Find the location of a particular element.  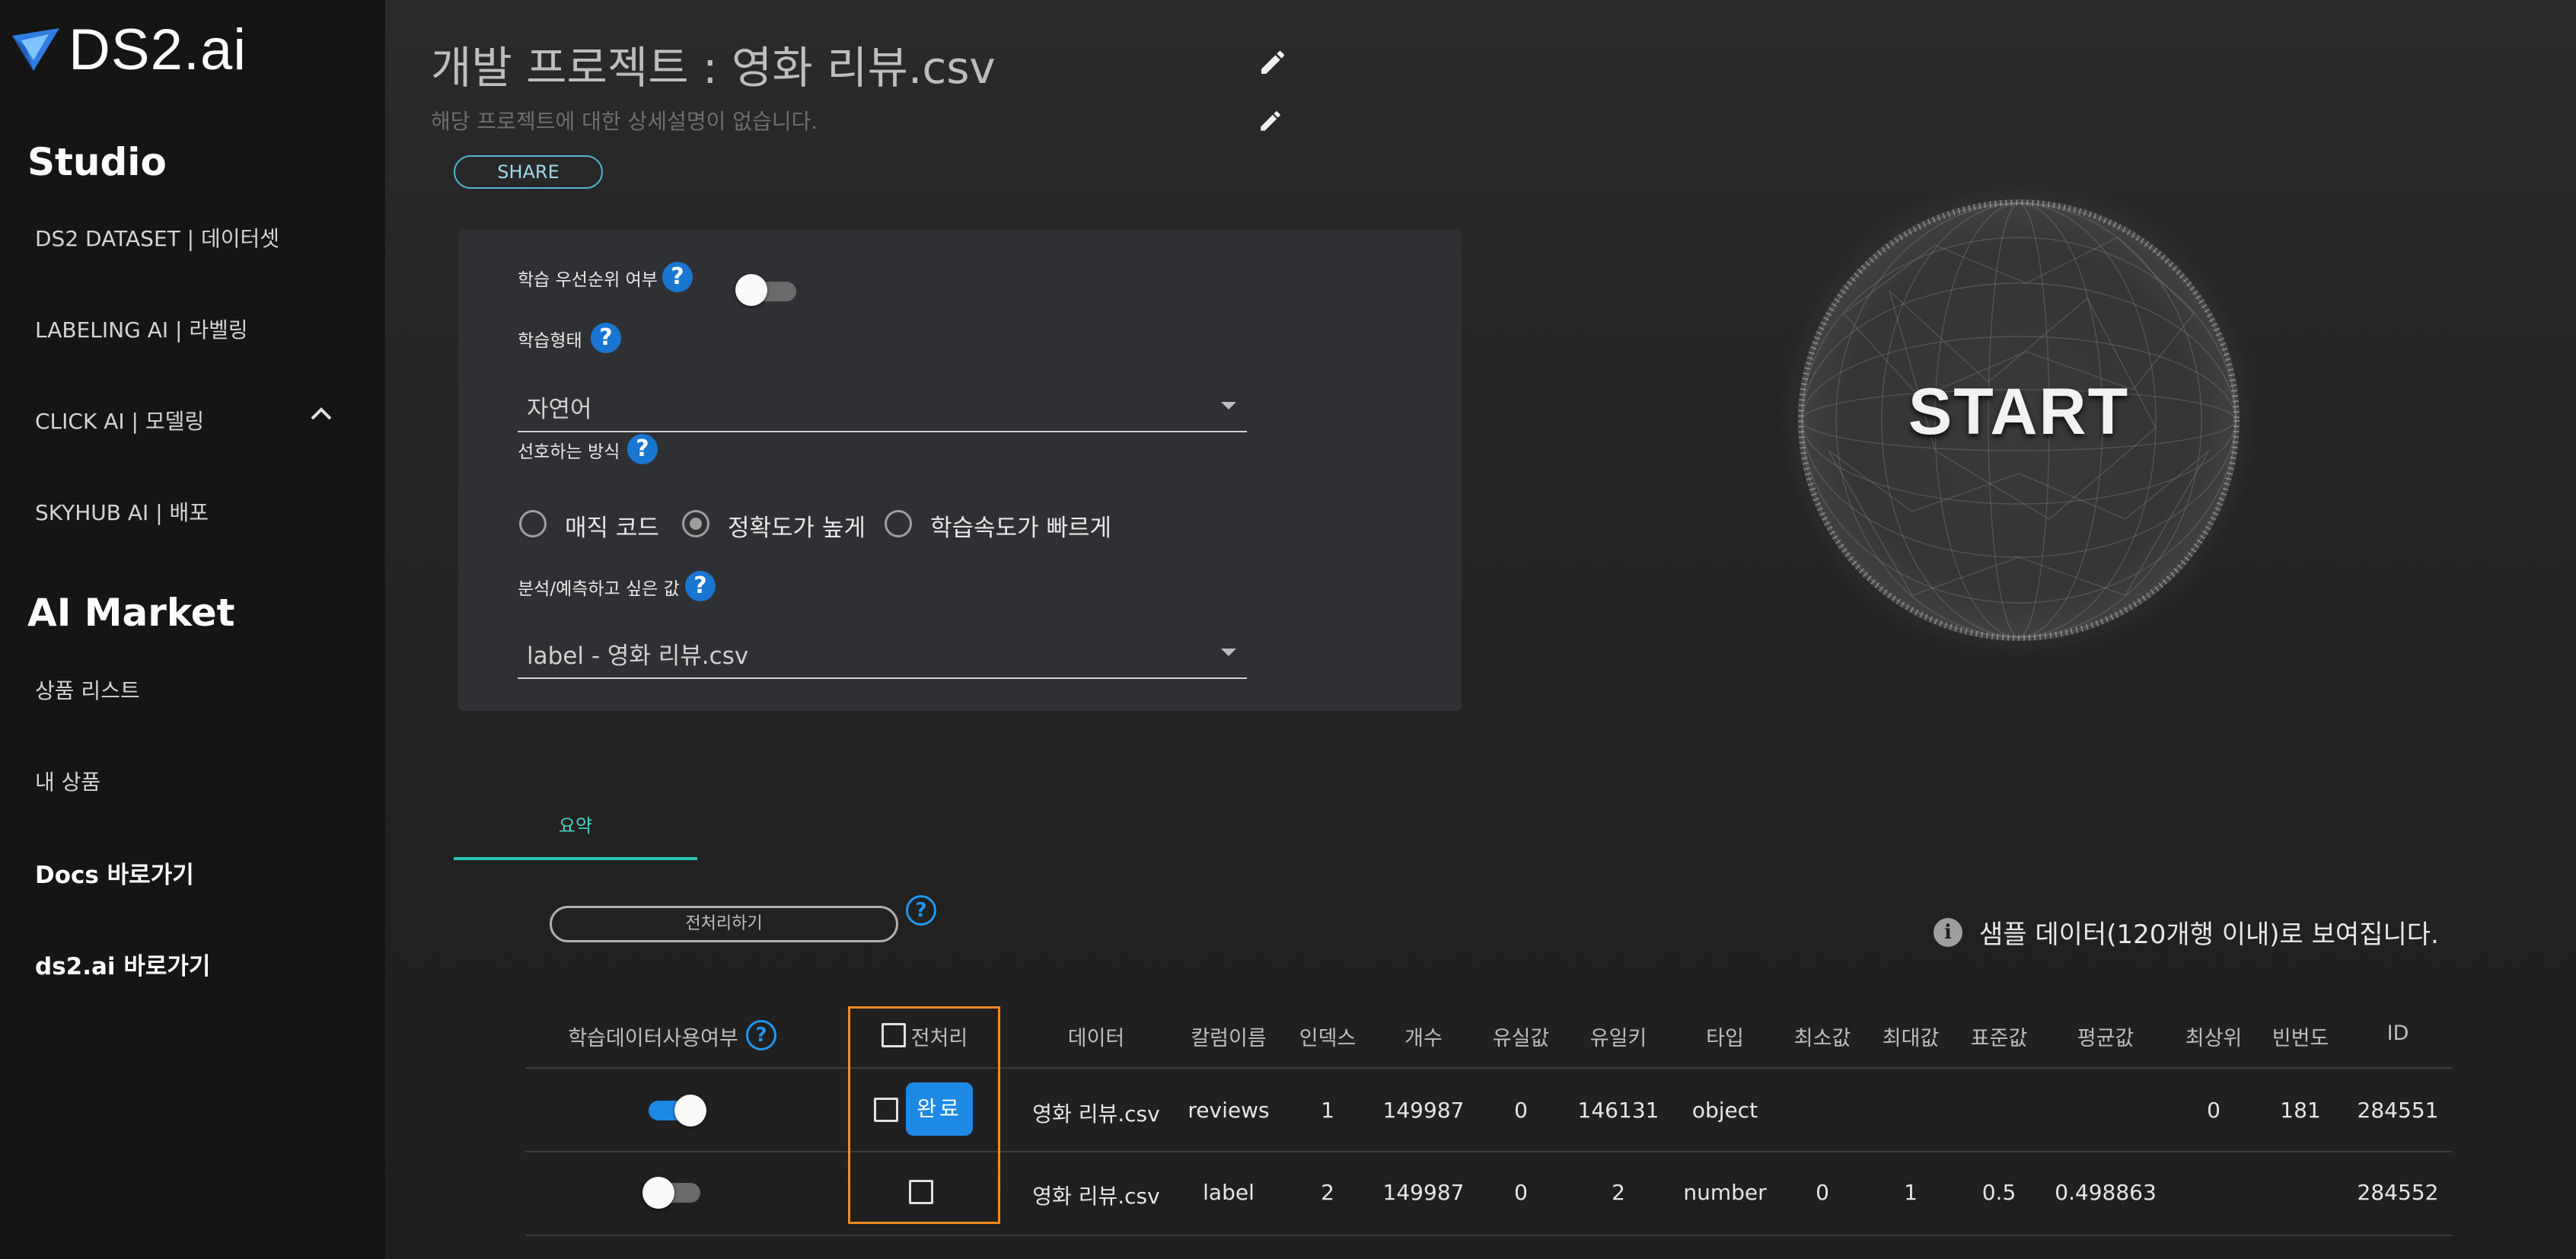

start-button: START is located at coordinates (2019, 420).